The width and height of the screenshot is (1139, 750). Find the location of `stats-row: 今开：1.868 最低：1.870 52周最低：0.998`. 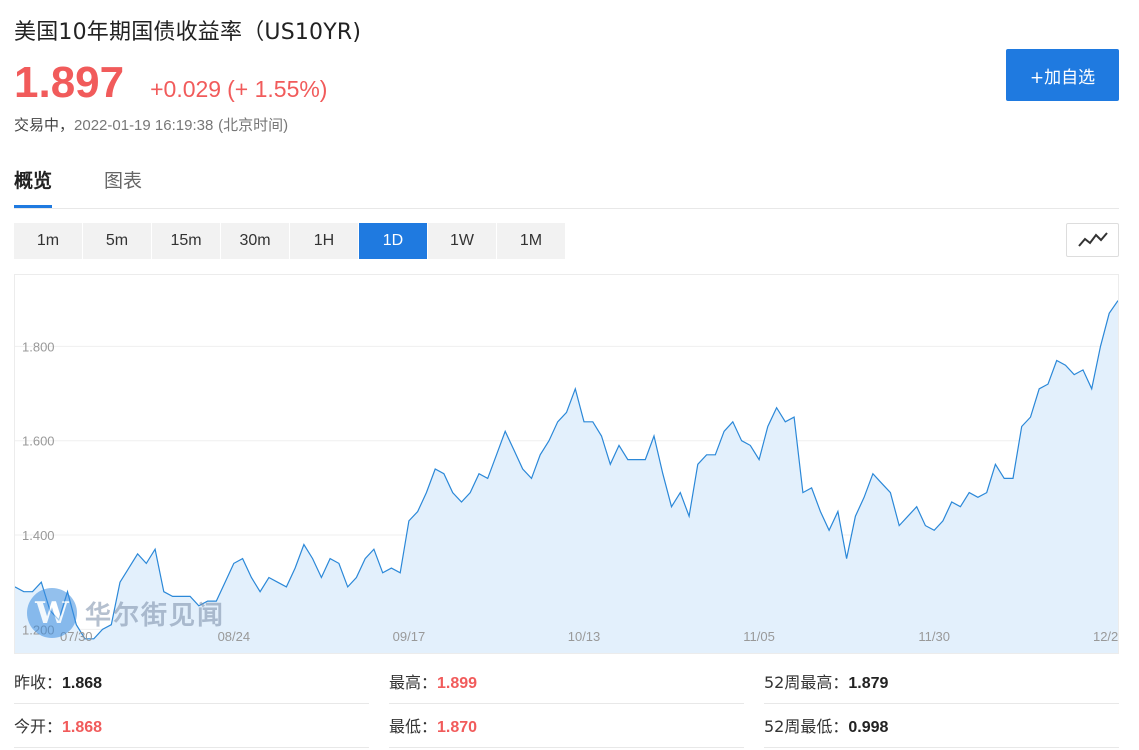

stats-row: 今开：1.868 最低：1.870 52周最低：0.998 is located at coordinates (566, 727).